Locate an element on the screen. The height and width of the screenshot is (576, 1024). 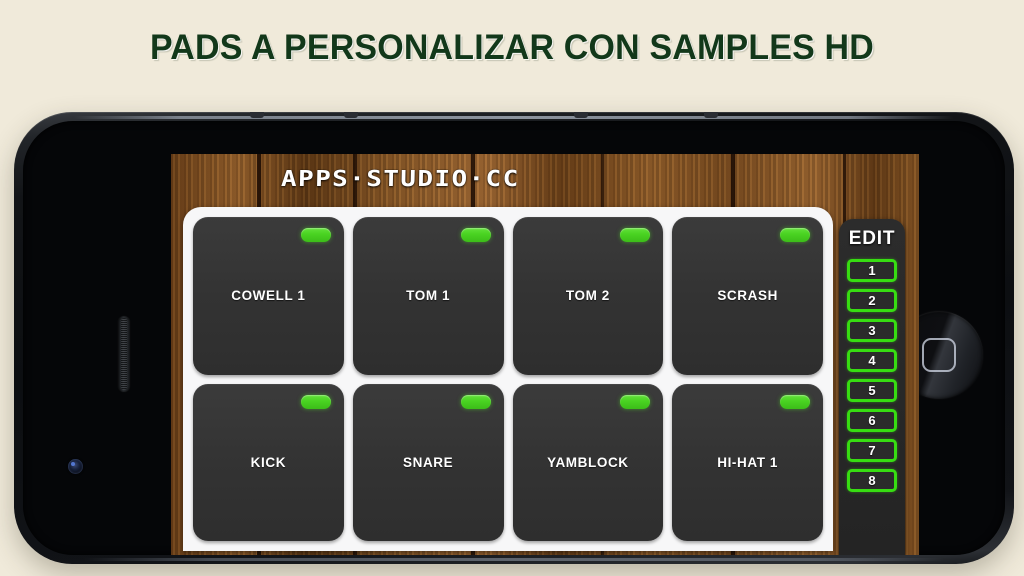
edit-button-3: 3 is located at coordinates (872, 330).